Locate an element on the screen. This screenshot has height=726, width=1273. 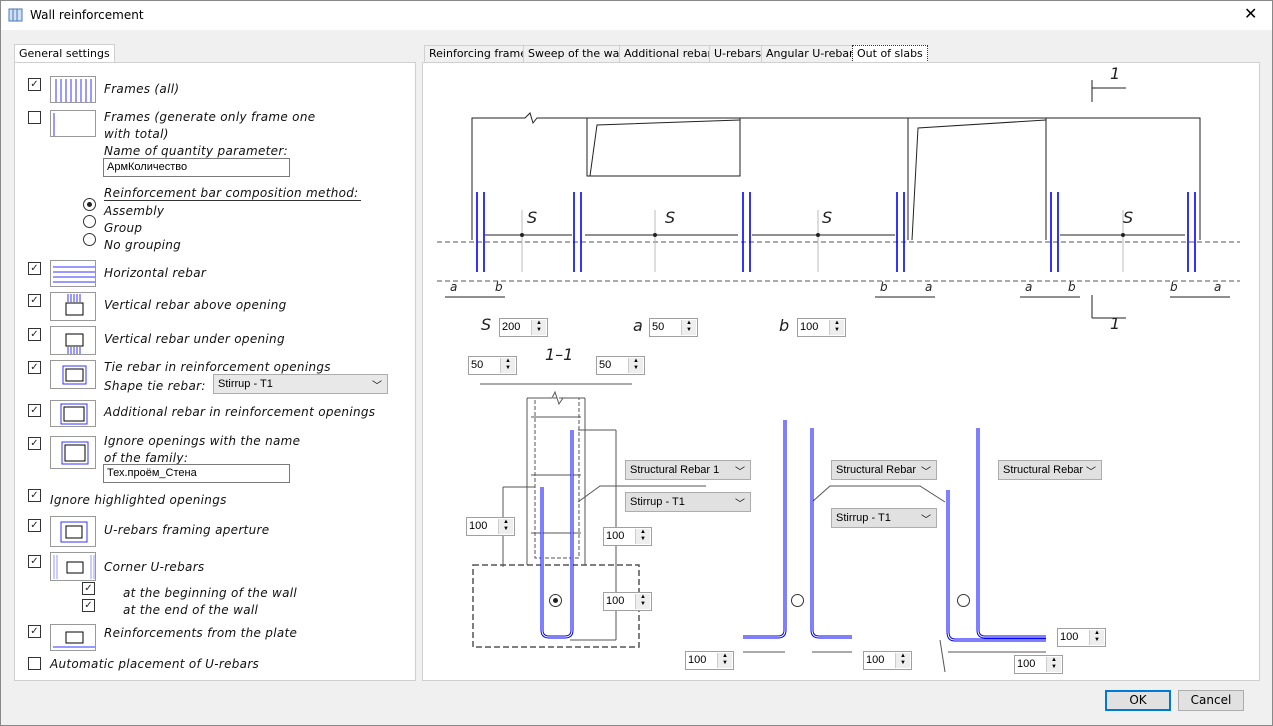
stirrup-select-2: Stirrup - T1 ﹀ is located at coordinates (884, 518).